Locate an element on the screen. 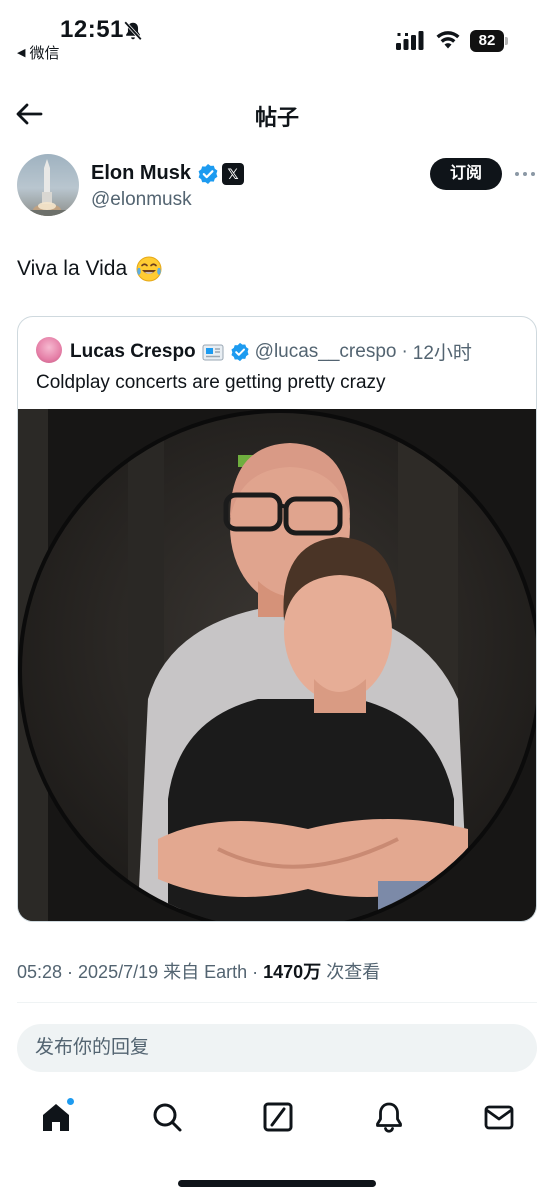 This screenshot has height=1200, width=554. bottom-tab-bar is located at coordinates (277, 1119).